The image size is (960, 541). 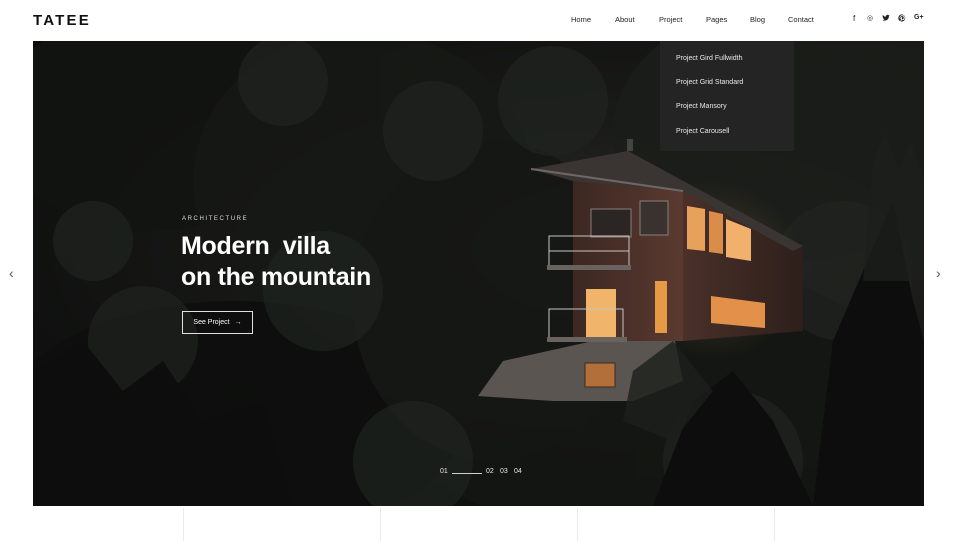 I want to click on pager-item-03: 03, so click(x=504, y=471).